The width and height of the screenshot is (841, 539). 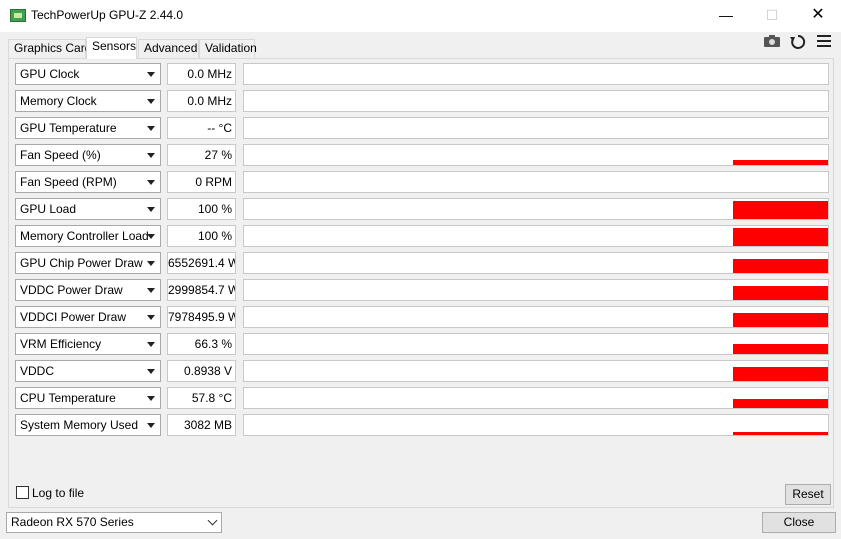 I want to click on sensor-row: System Memory Used 3082 MB, so click(x=422, y=425).